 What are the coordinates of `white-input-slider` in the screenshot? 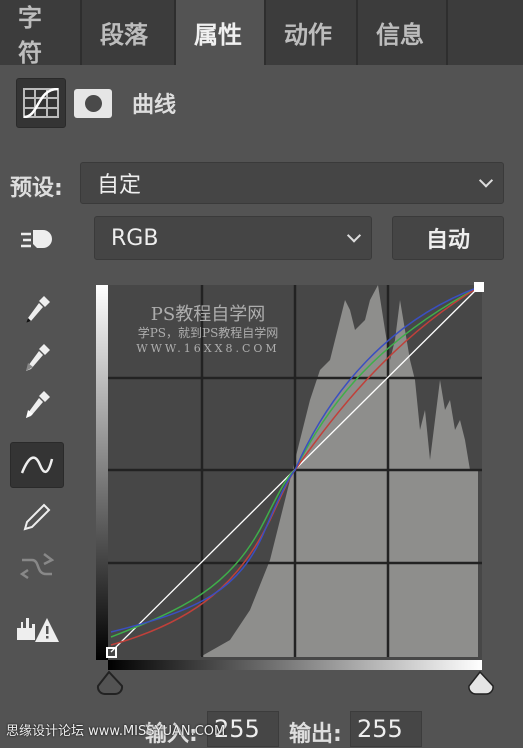 It's located at (481, 682).